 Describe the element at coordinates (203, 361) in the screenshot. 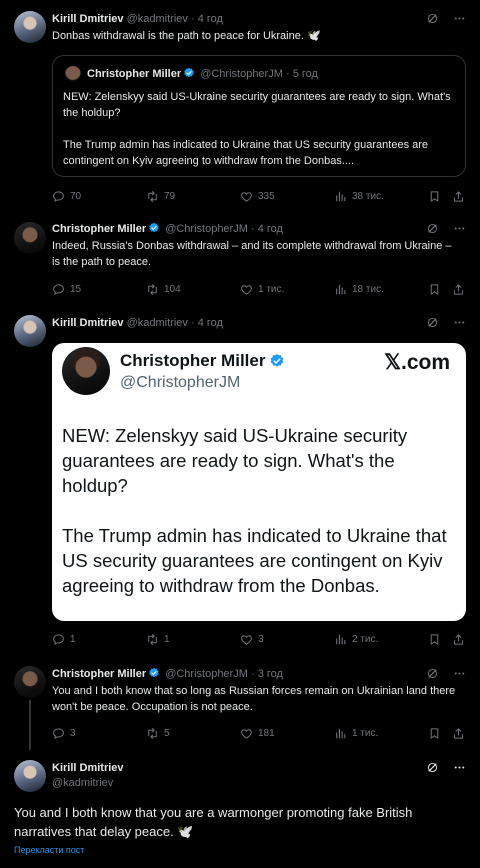

I see `card-author-name: Christopher Miller` at that location.